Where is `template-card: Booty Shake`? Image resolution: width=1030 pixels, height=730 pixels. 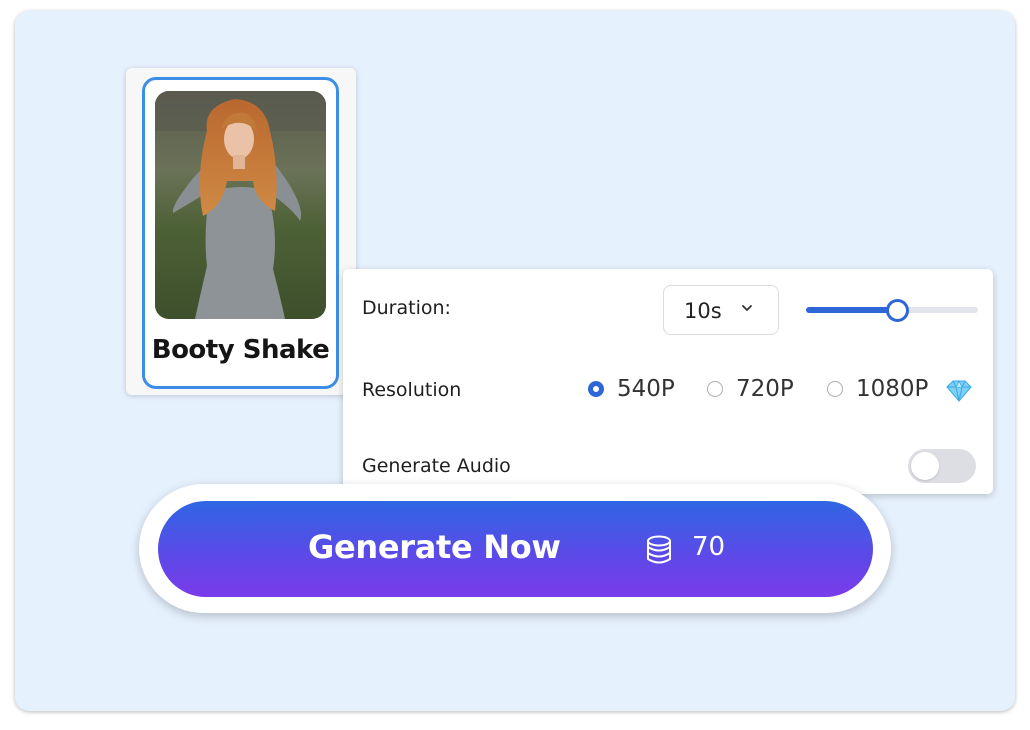
template-card: Booty Shake is located at coordinates (241, 231).